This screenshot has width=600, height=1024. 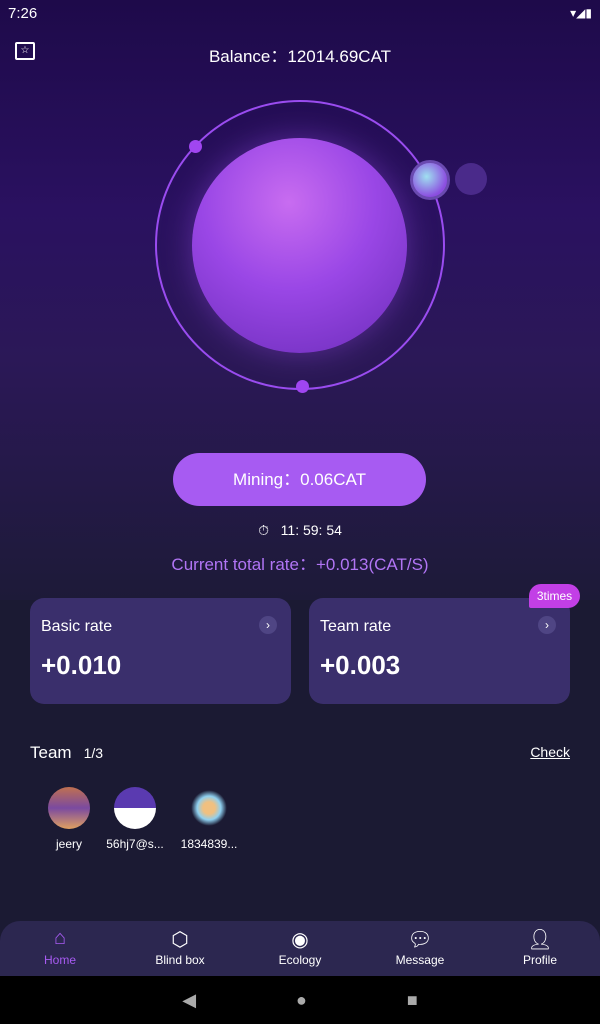 I want to click on timer: ⏱ 11: 59: 54, so click(x=300, y=530).